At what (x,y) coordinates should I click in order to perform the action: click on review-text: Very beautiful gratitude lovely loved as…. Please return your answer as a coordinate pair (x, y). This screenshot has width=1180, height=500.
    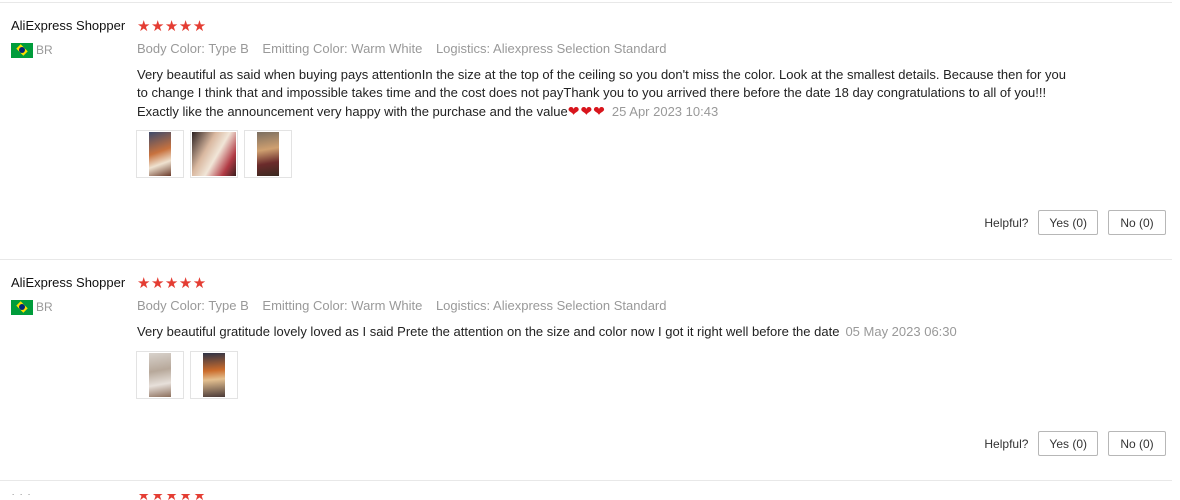
    Looking at the image, I should click on (488, 331).